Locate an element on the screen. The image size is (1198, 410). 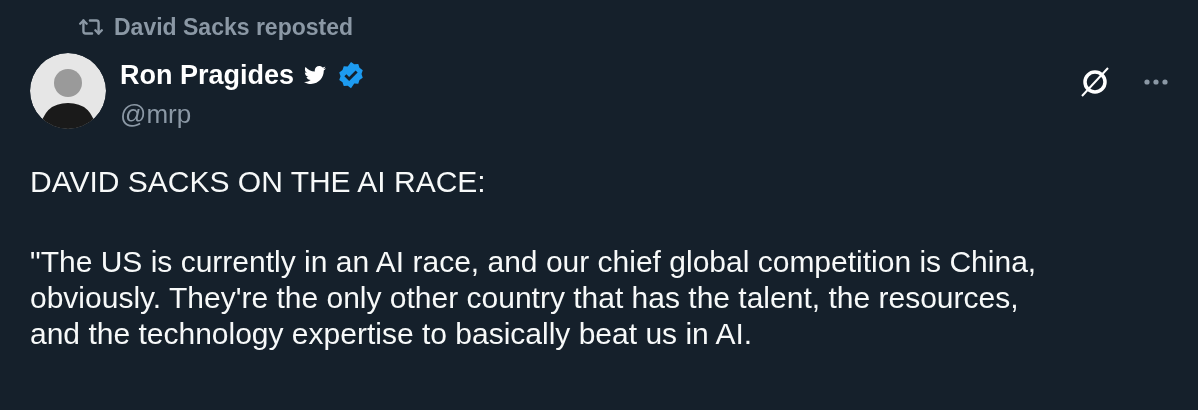
post-text: DAVID SACKS ON THE AI RACE: is located at coordinates (258, 182).